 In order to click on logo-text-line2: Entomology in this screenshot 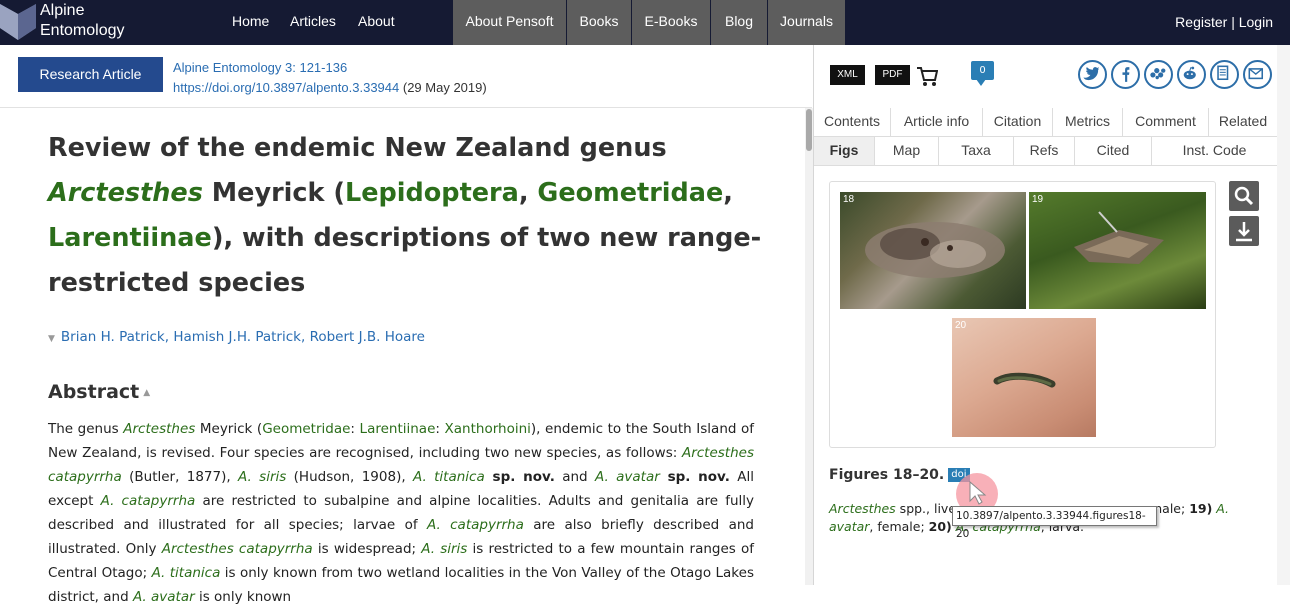, I will do `click(82, 30)`.